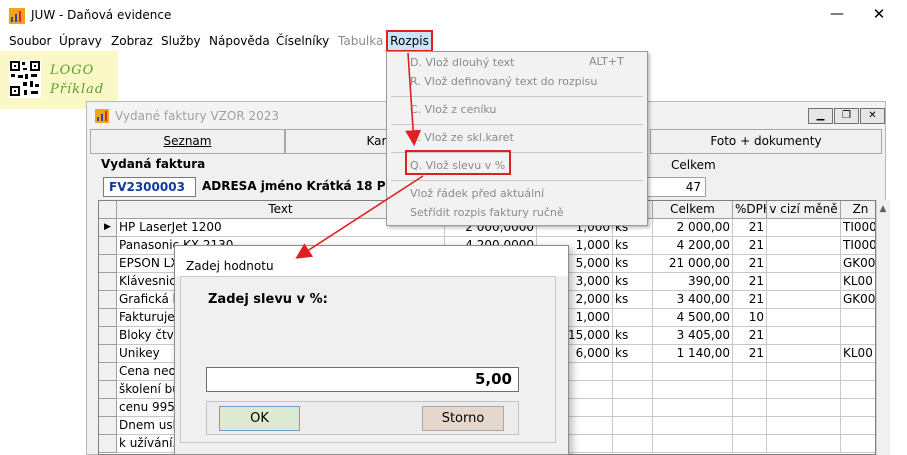 The height and width of the screenshot is (455, 907). I want to click on menu-tabulka: Tabulka, so click(360, 41).